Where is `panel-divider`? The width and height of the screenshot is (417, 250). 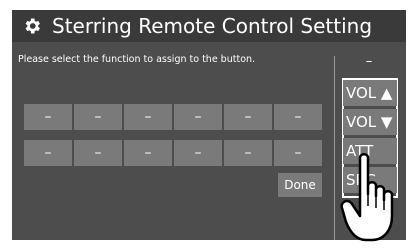 panel-divider is located at coordinates (334, 148).